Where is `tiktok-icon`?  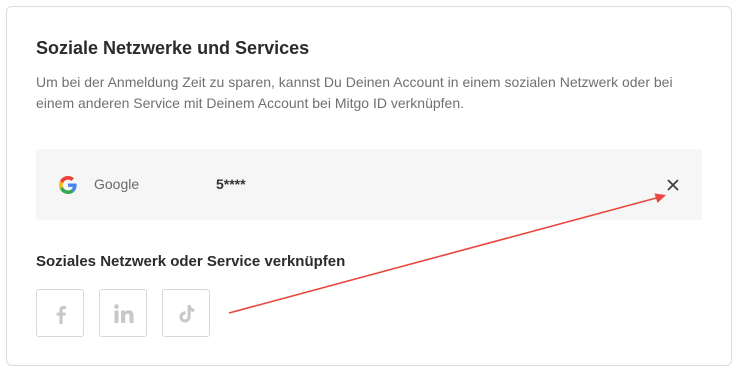
tiktok-icon is located at coordinates (187, 314).